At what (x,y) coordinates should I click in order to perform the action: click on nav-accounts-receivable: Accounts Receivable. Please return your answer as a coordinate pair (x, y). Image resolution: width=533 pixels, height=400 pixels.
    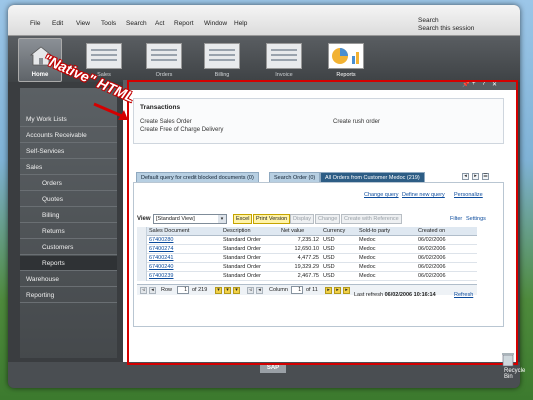
    Looking at the image, I should click on (68, 135).